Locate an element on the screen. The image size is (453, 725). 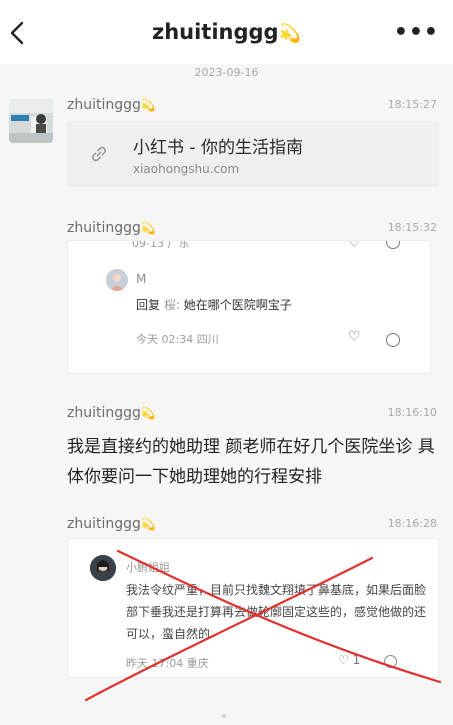
comment-text: 回复 桜: 她在哪个医院啊宝子 is located at coordinates (214, 304).